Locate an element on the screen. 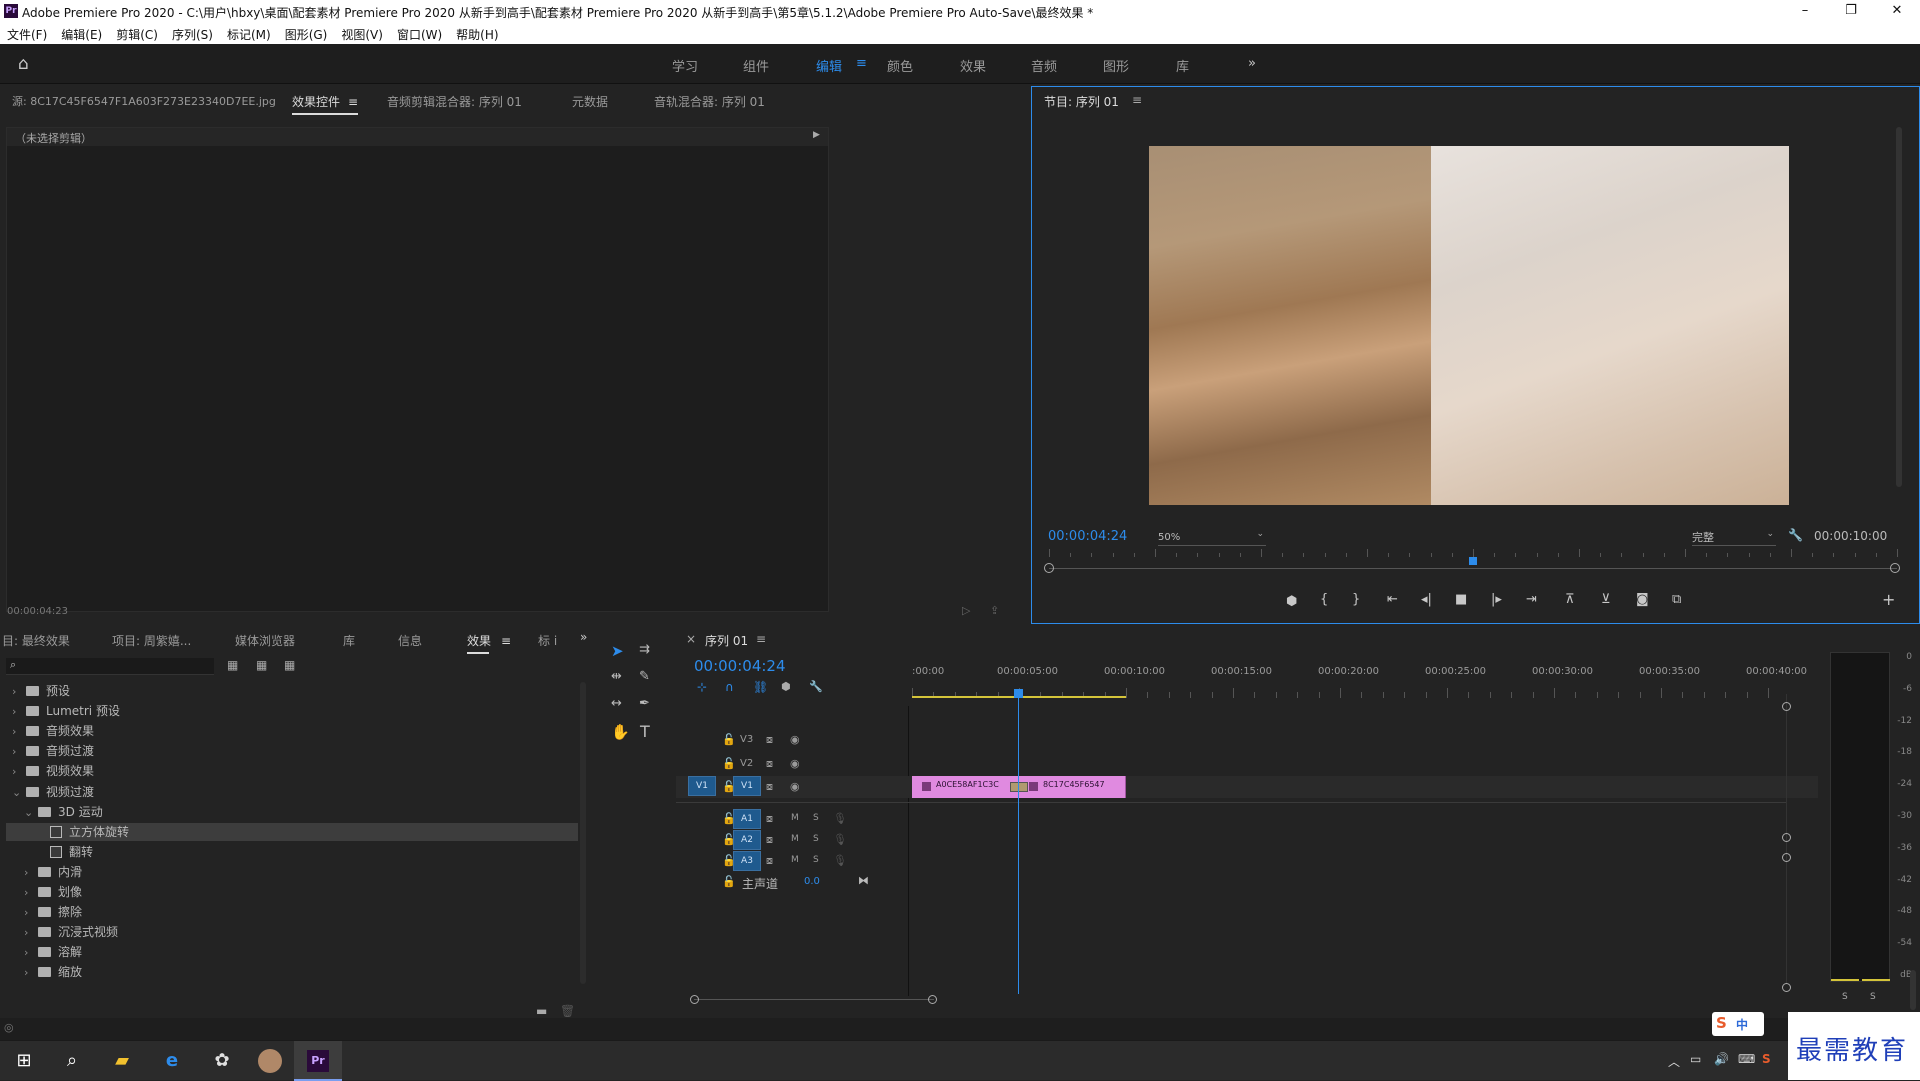 The width and height of the screenshot is (1920, 1081). tab-media-browser: 媒体浏览器 is located at coordinates (265, 640).